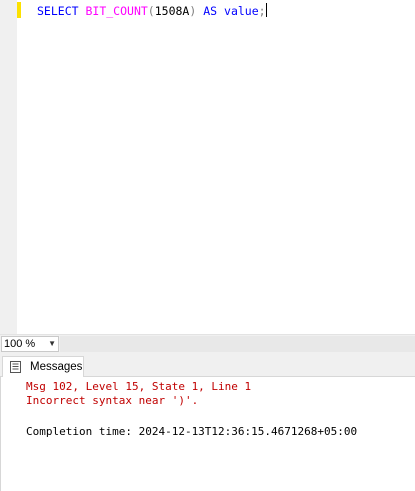 The width and height of the screenshot is (415, 491). Describe the element at coordinates (58, 11) in the screenshot. I see `keyword-select: SELECT` at that location.